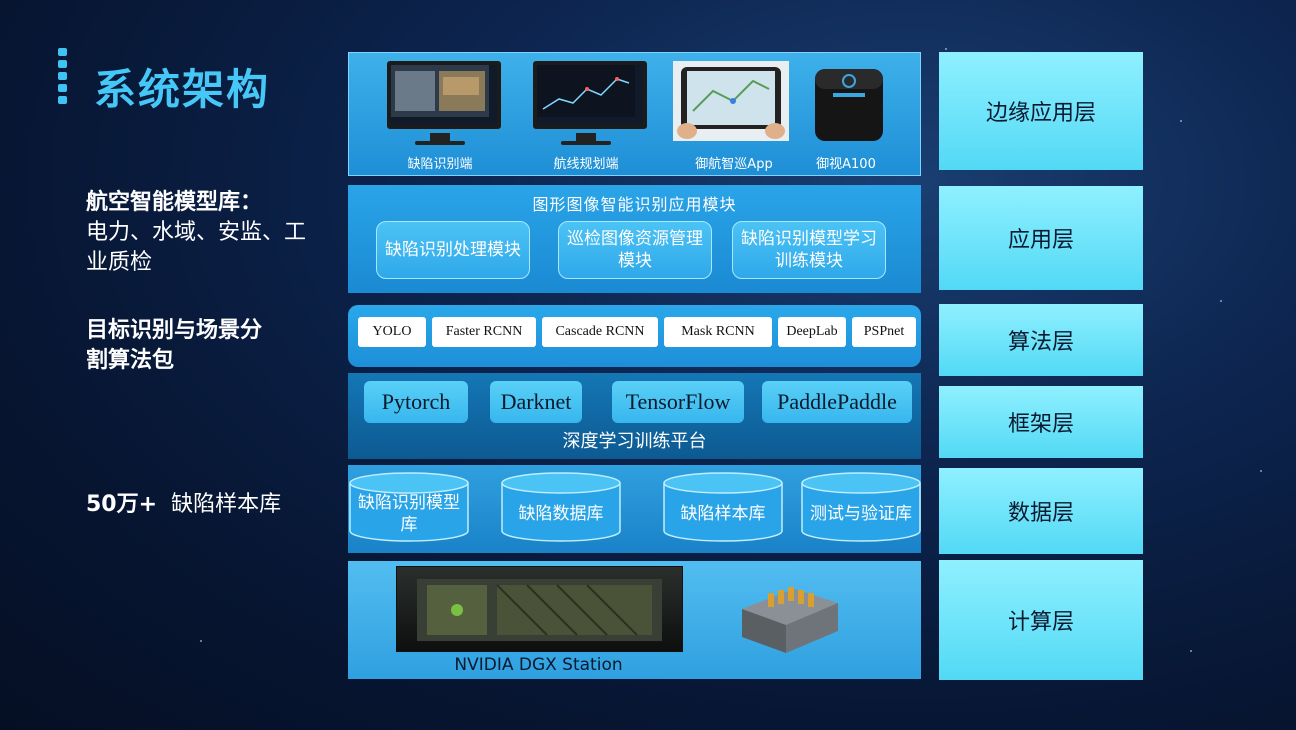 The height and width of the screenshot is (730, 1296). Describe the element at coordinates (634, 441) in the screenshot. I see `framework-caption: 深度学习训练平台` at that location.